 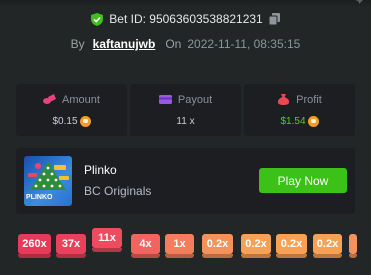 I want to click on share-icon, so click(x=355, y=3).